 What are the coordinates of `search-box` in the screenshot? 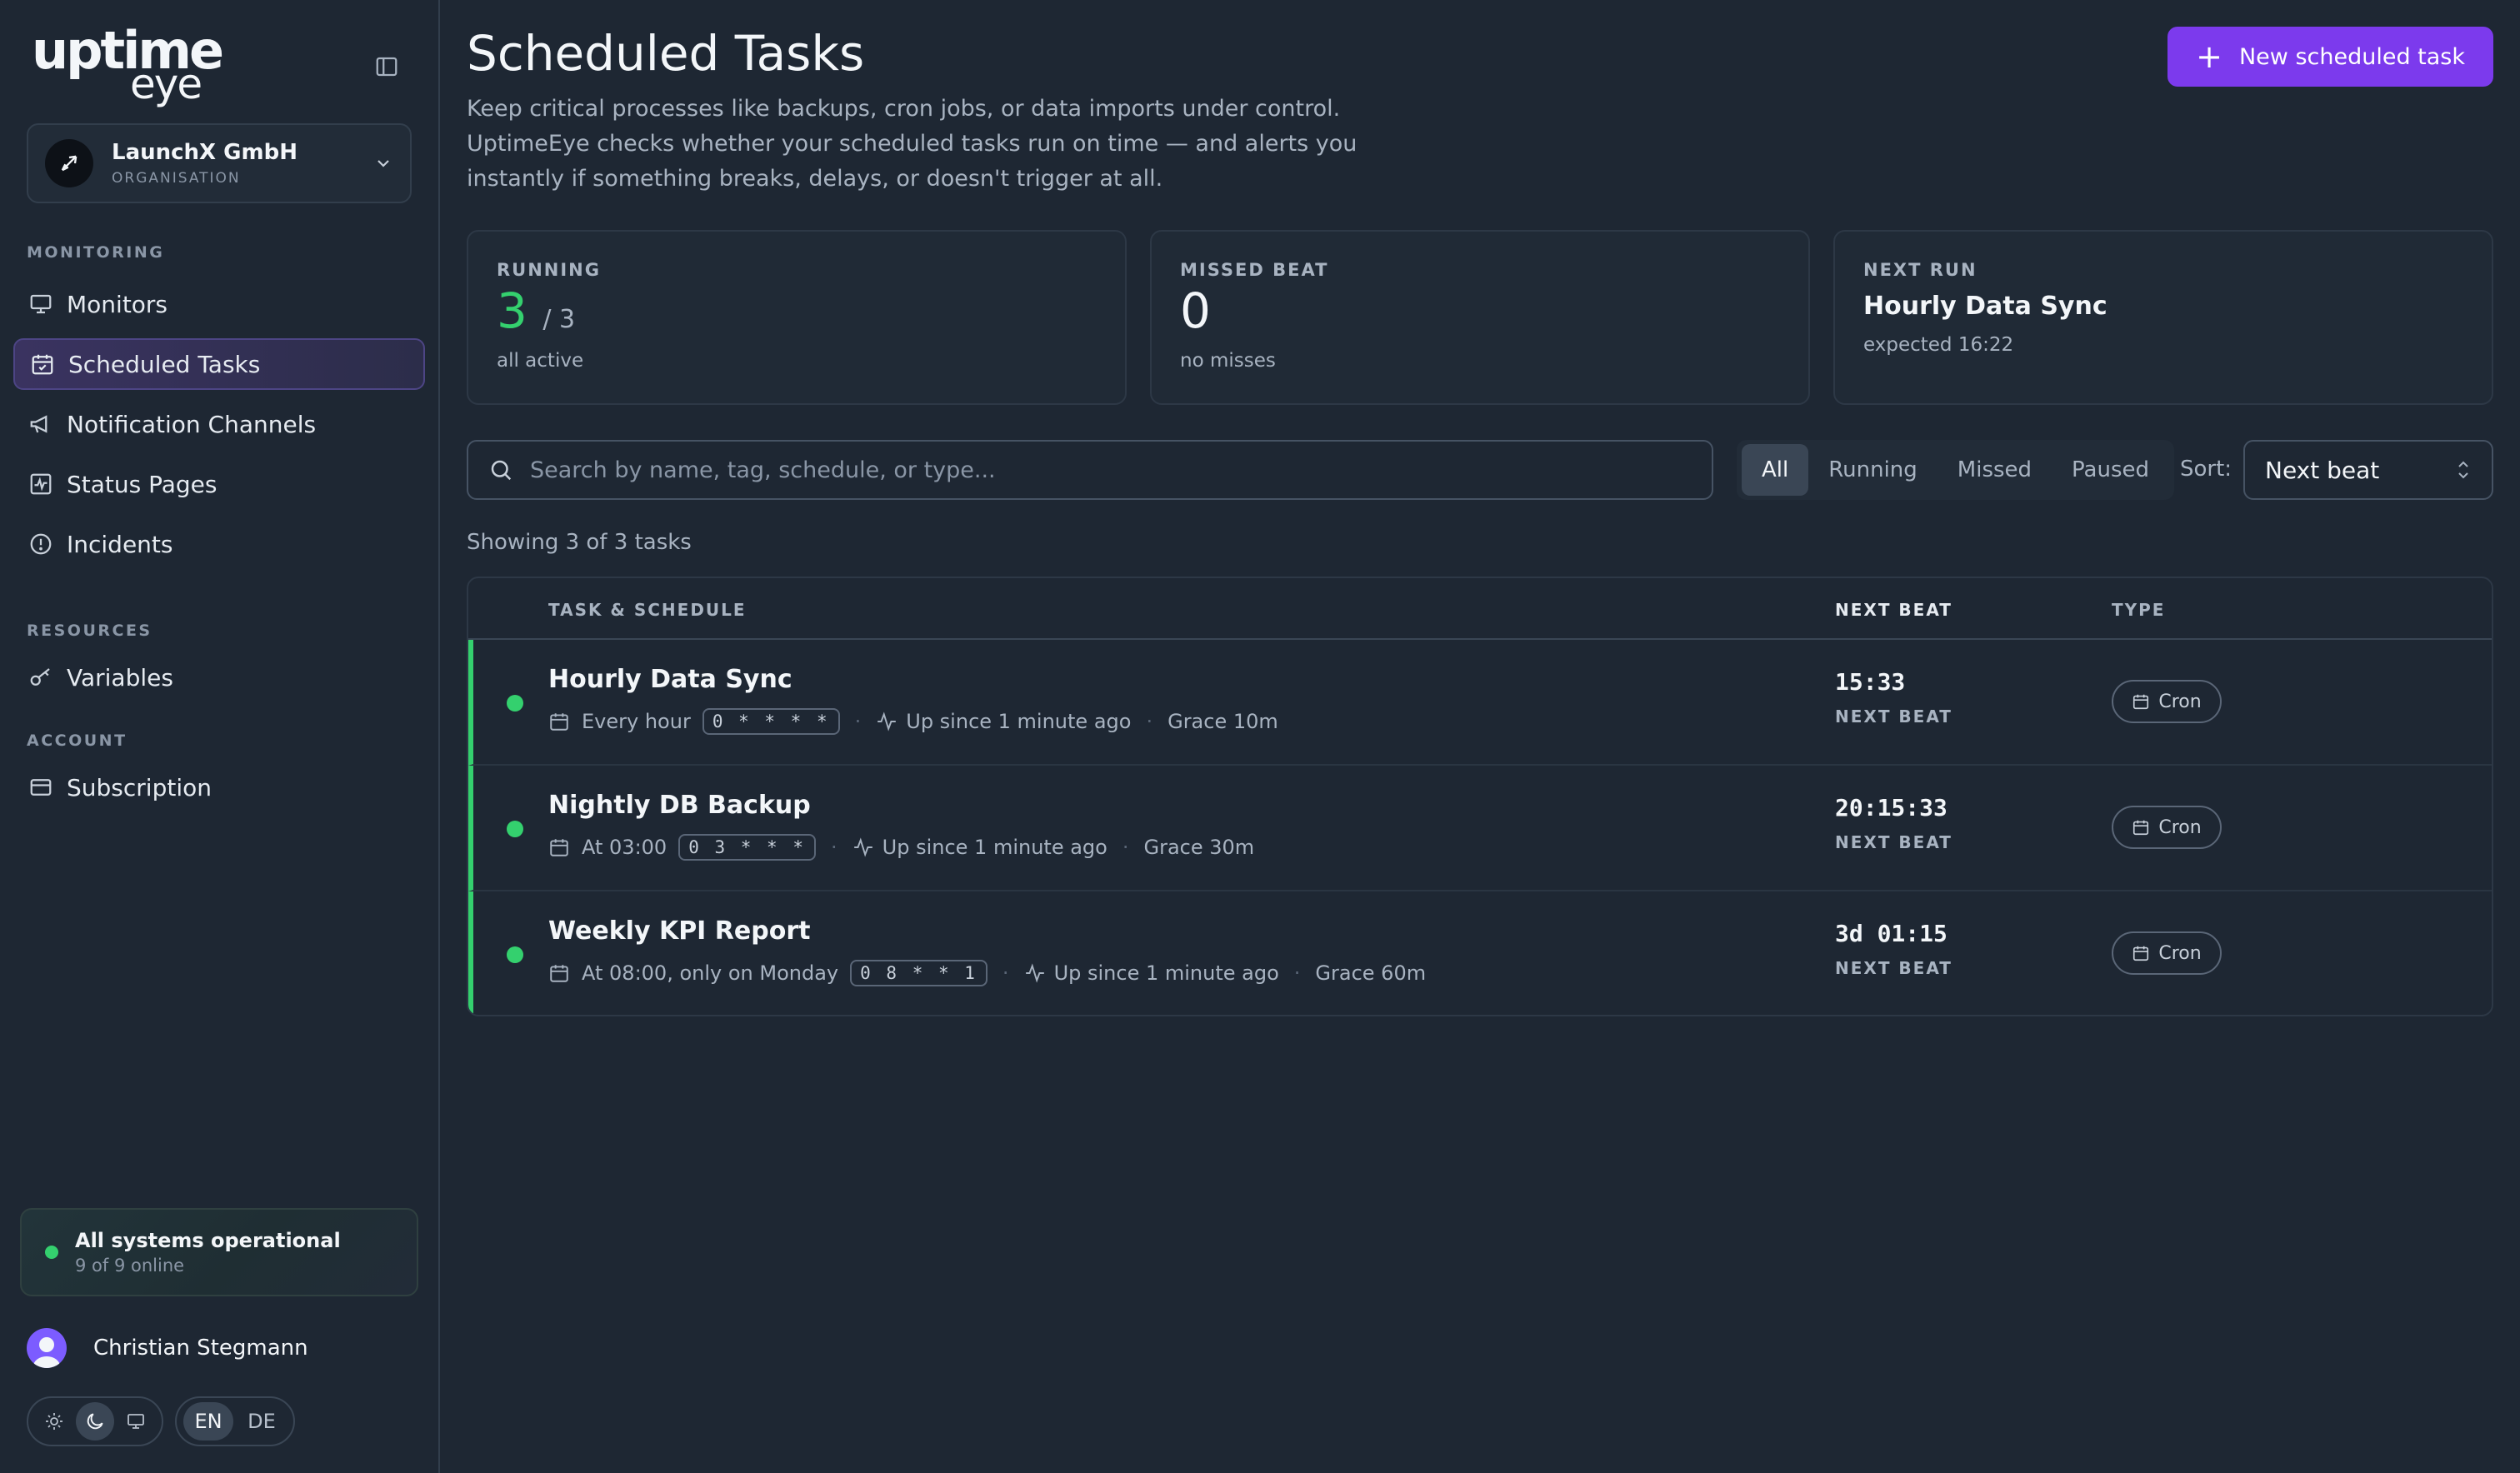 It's located at (1090, 470).